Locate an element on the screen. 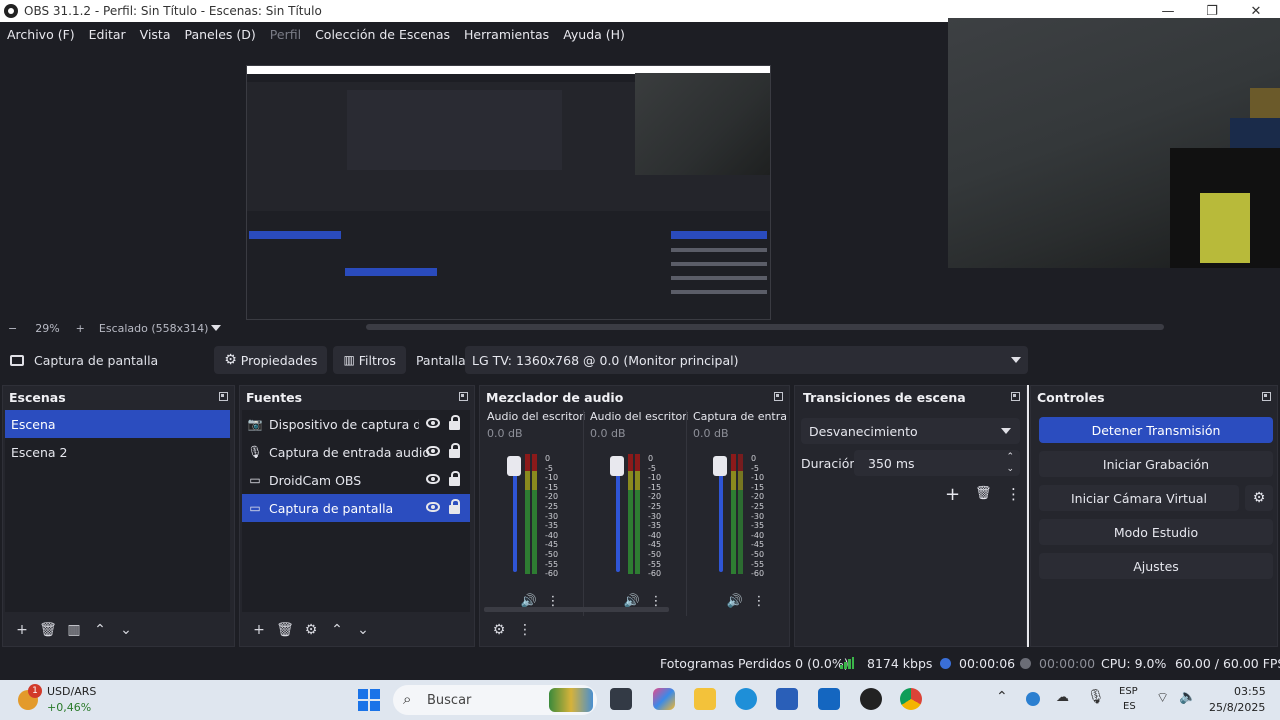  start-virtual-camera-button: Iniciar Cámara Virtual is located at coordinates (1139, 498).